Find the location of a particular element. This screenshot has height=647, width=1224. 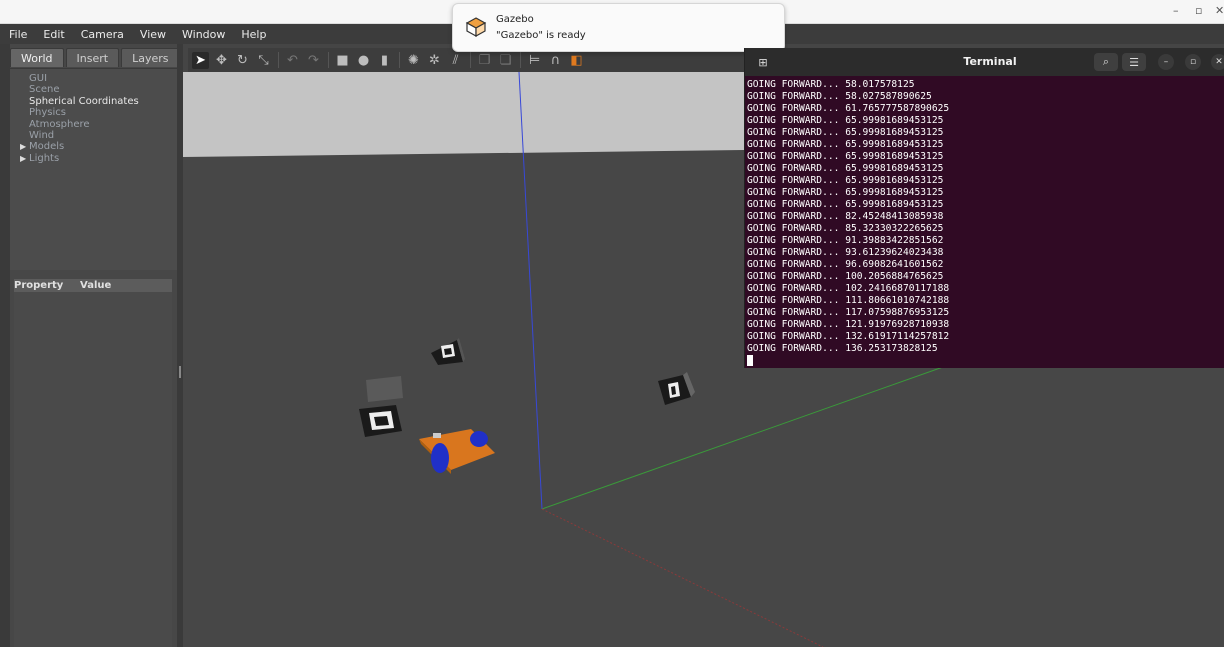

tree-item-label: Spherical Coordinates is located at coordinates (84, 101).